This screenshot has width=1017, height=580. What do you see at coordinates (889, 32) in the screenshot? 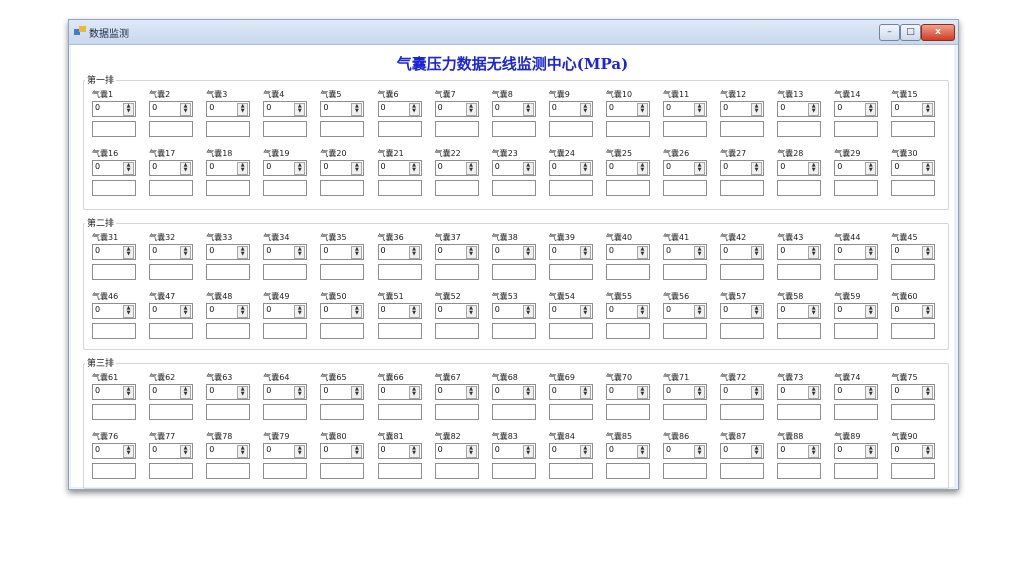
I see `minimize-button: –` at bounding box center [889, 32].